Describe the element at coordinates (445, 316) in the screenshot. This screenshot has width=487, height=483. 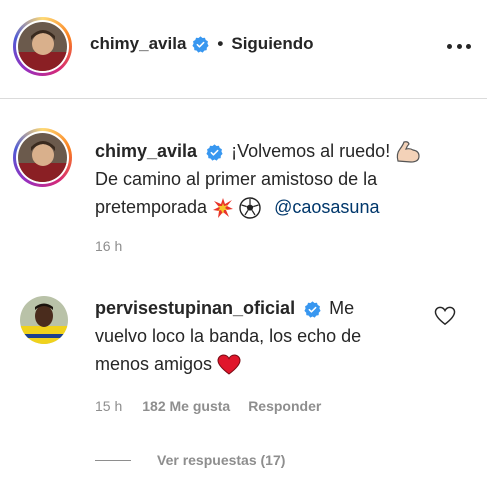
I see `like-comment-heart-icon` at that location.